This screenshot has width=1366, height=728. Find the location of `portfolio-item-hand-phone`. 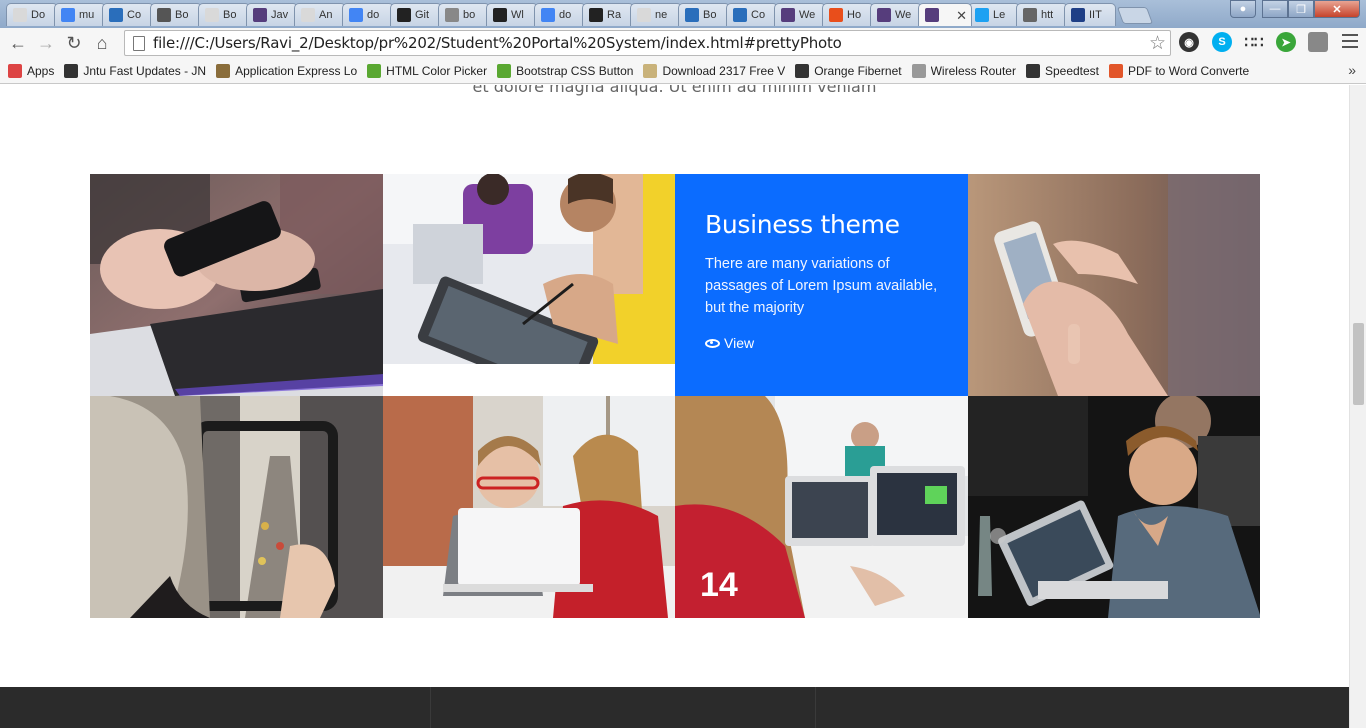

portfolio-item-hand-phone is located at coordinates (1113, 285).